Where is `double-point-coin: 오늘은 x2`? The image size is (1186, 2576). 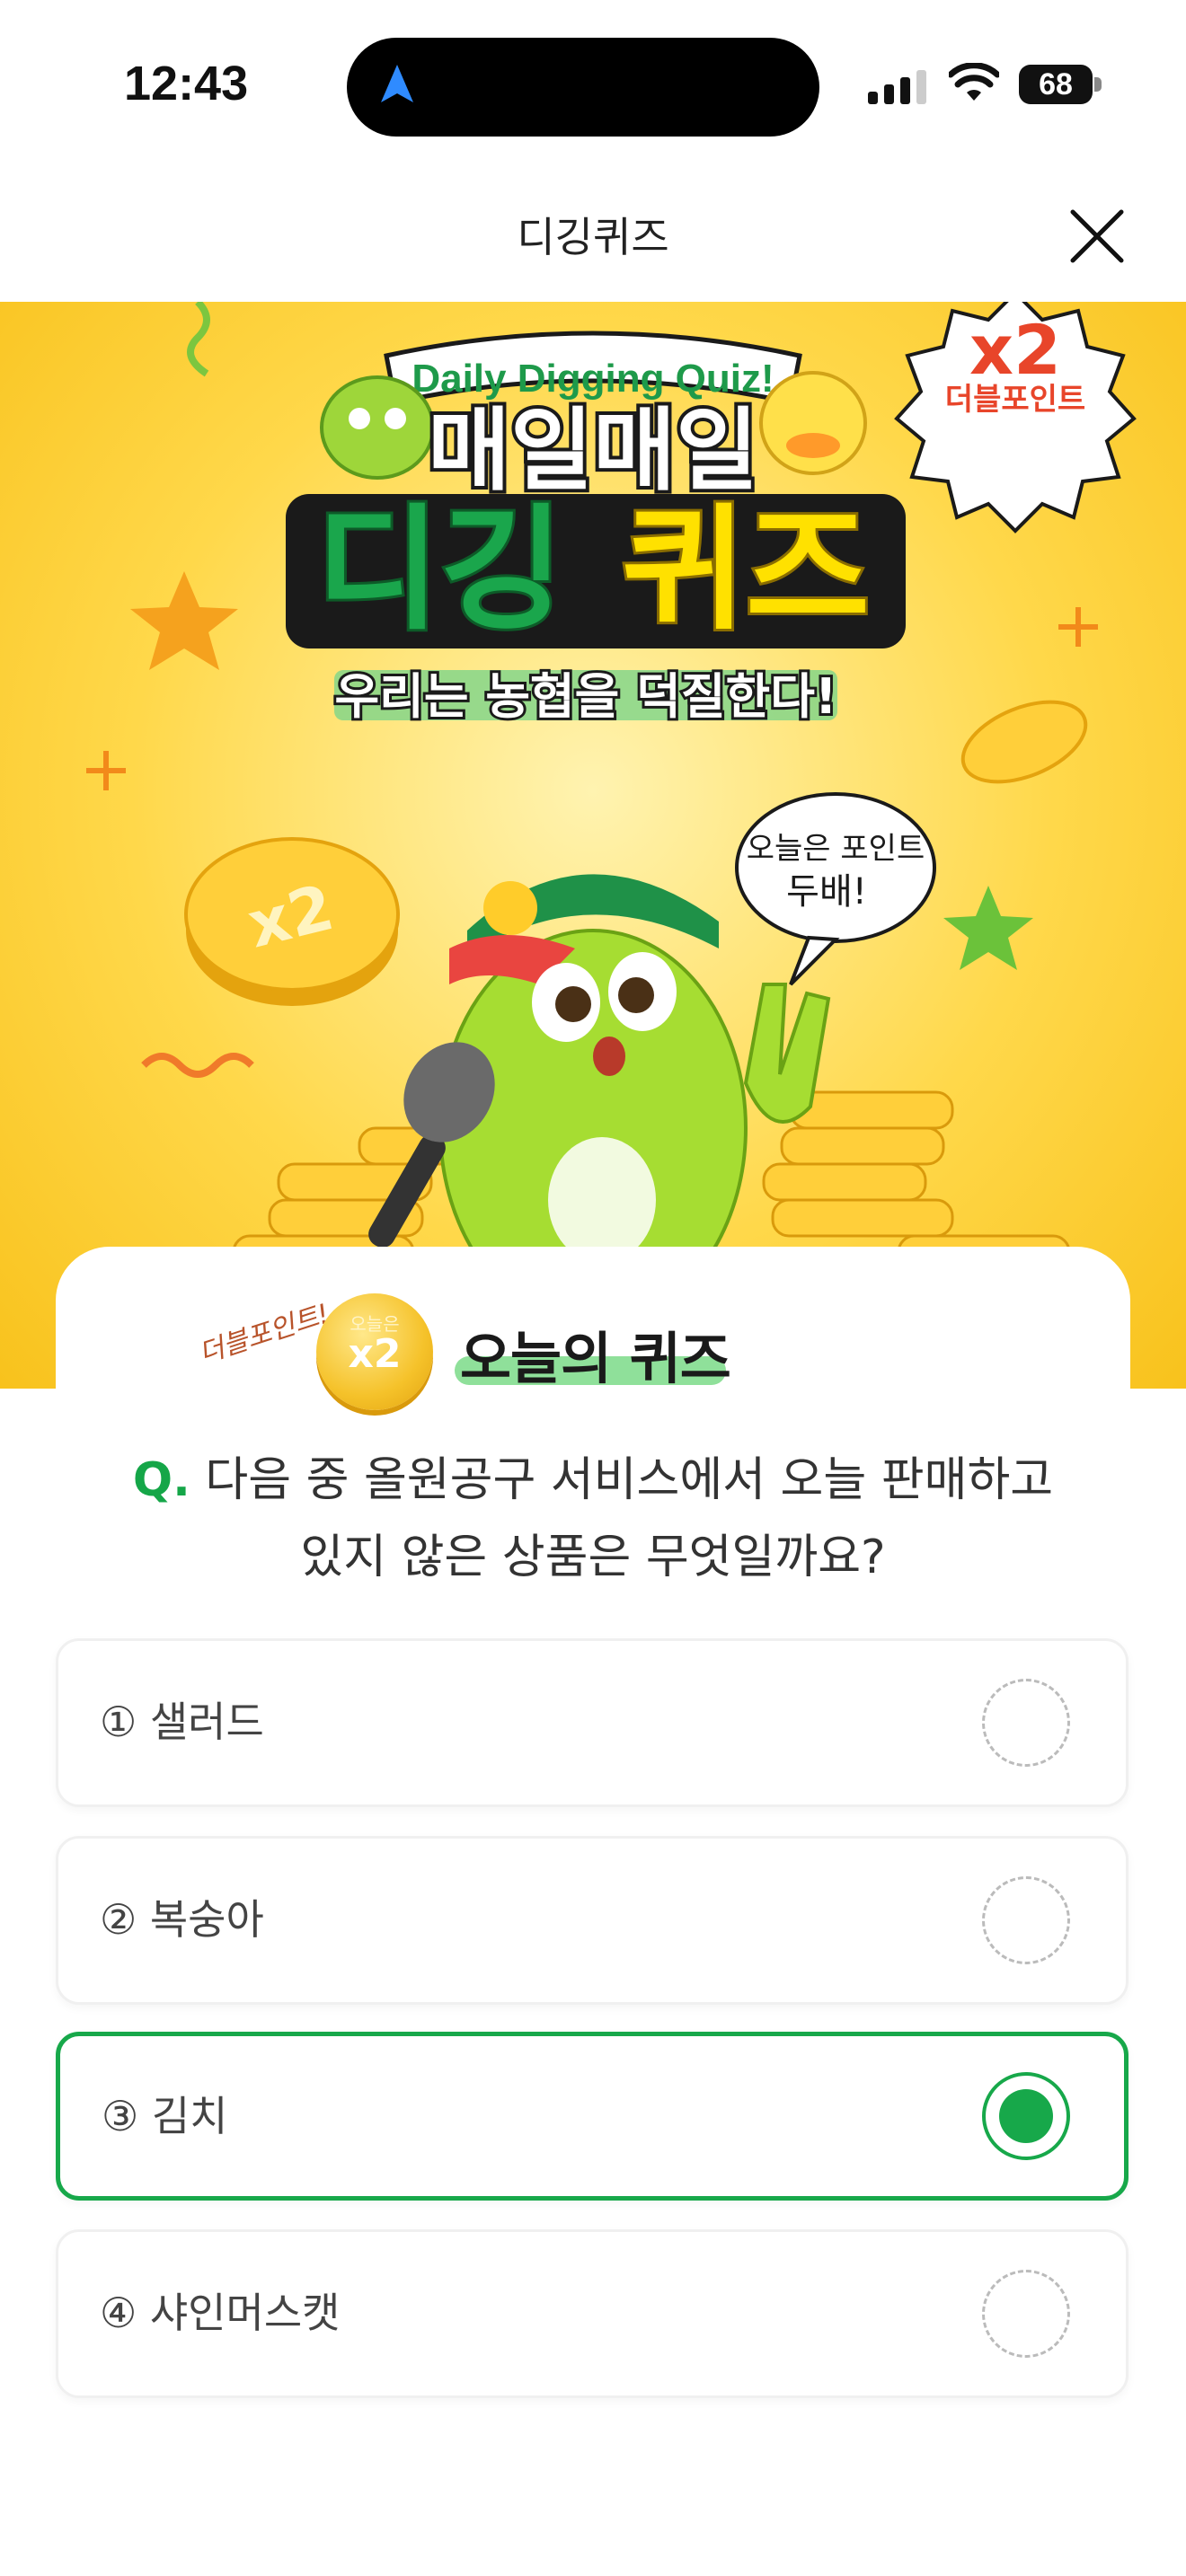
double-point-coin: 오늘은 x2 is located at coordinates (374, 1351).